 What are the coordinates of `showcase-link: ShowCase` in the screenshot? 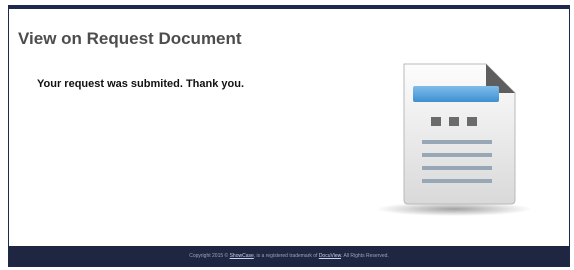 It's located at (242, 256).